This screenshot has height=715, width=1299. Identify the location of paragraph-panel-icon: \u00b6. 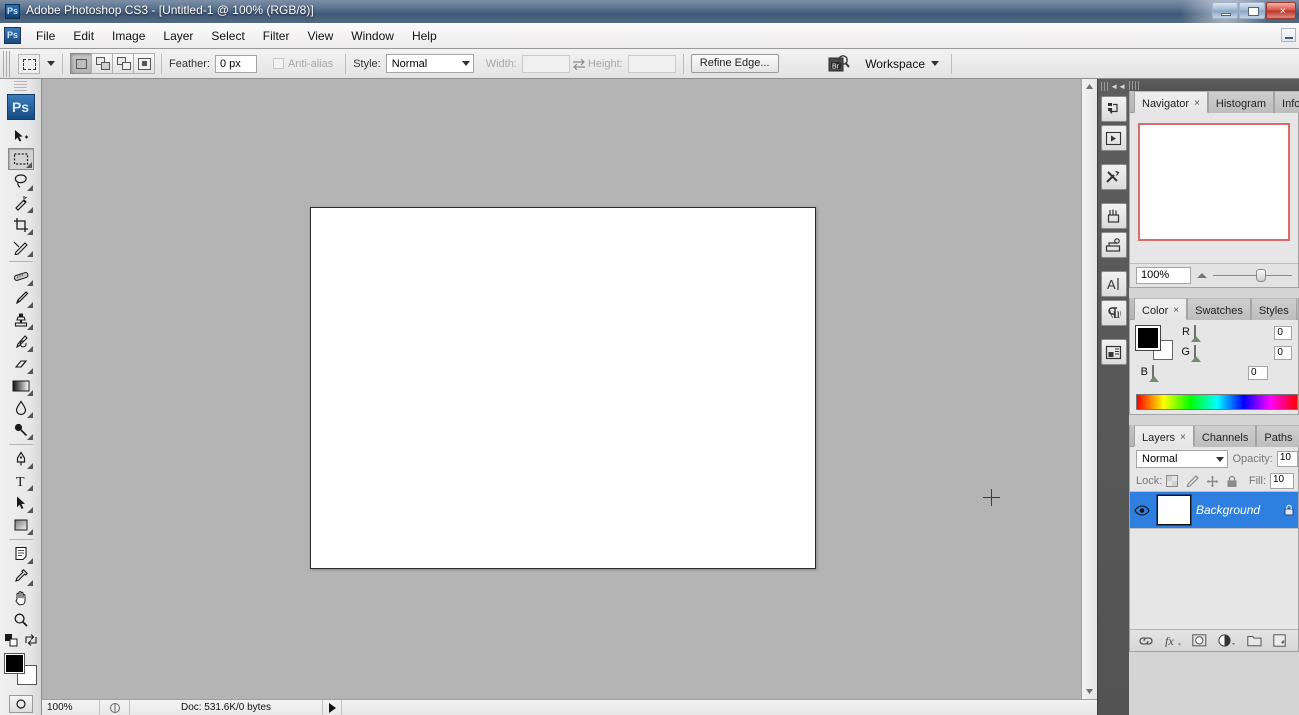
(1113, 313).